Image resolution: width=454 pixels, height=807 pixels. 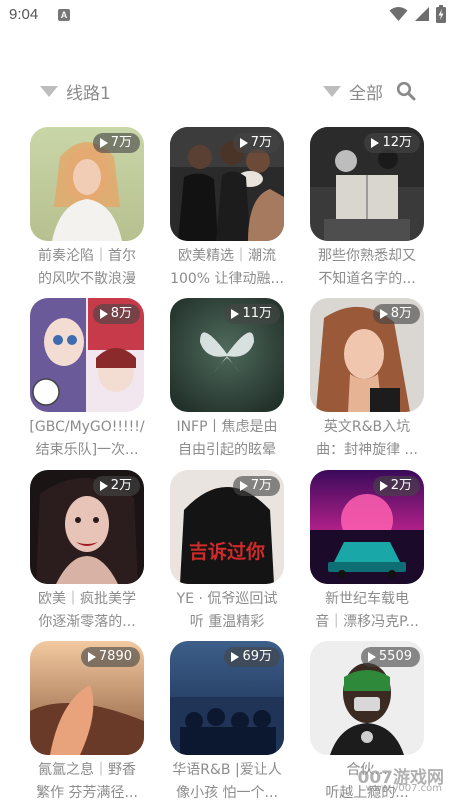 I want to click on playlist-title: INFP丨焦虑是由 自由引起的眩晕, so click(x=227, y=439).